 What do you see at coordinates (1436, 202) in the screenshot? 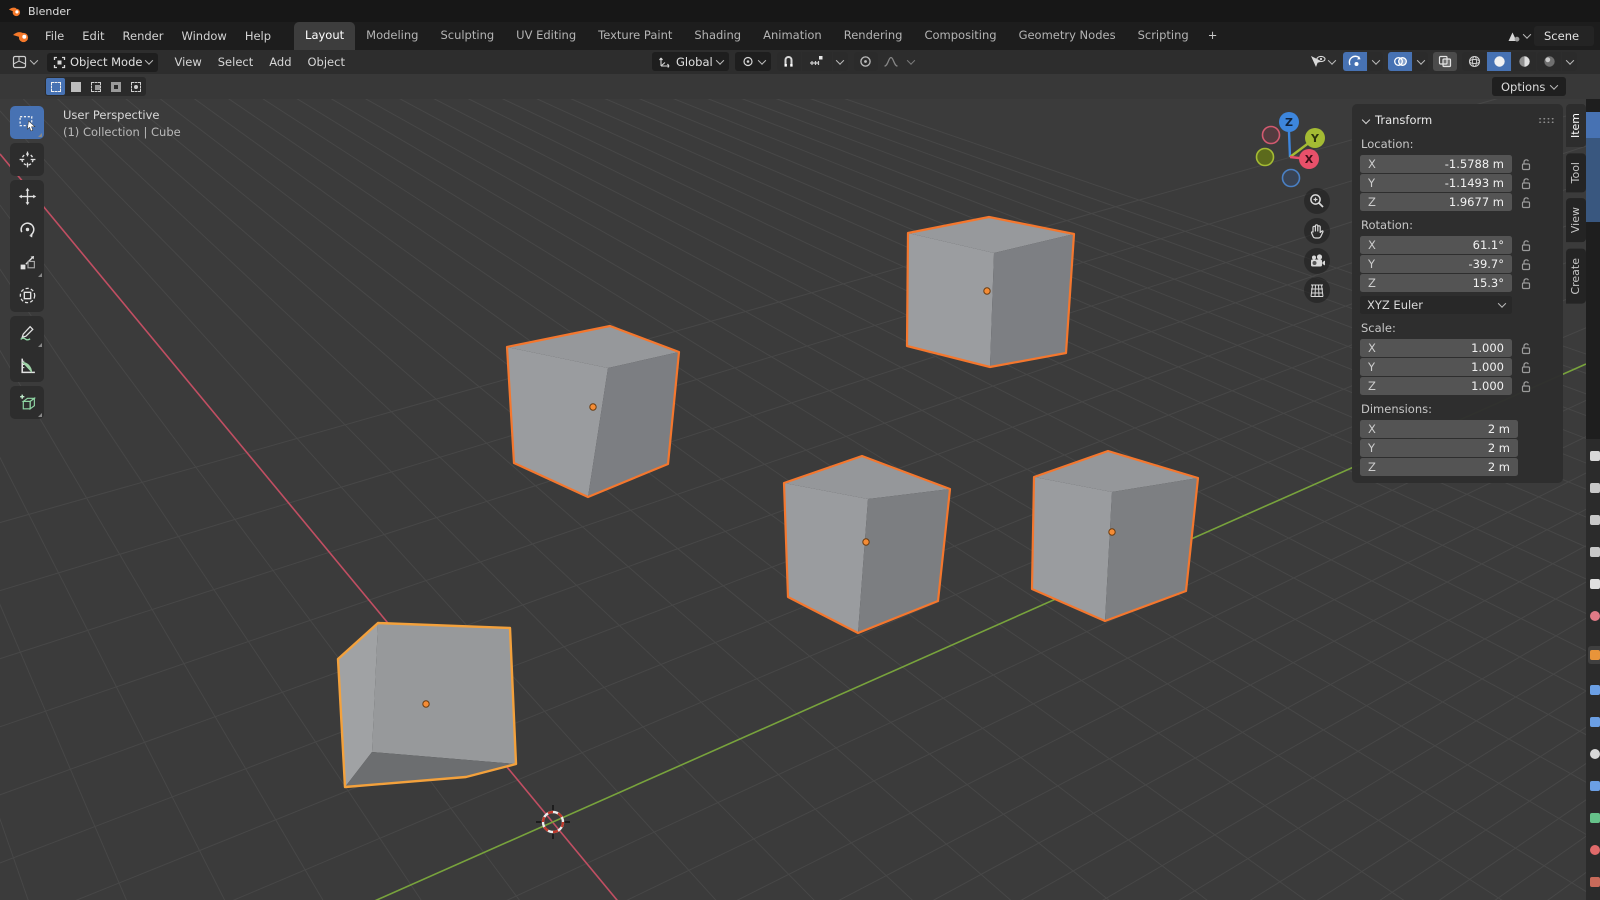
I see `location-z-field: Z 1.9677 m` at bounding box center [1436, 202].